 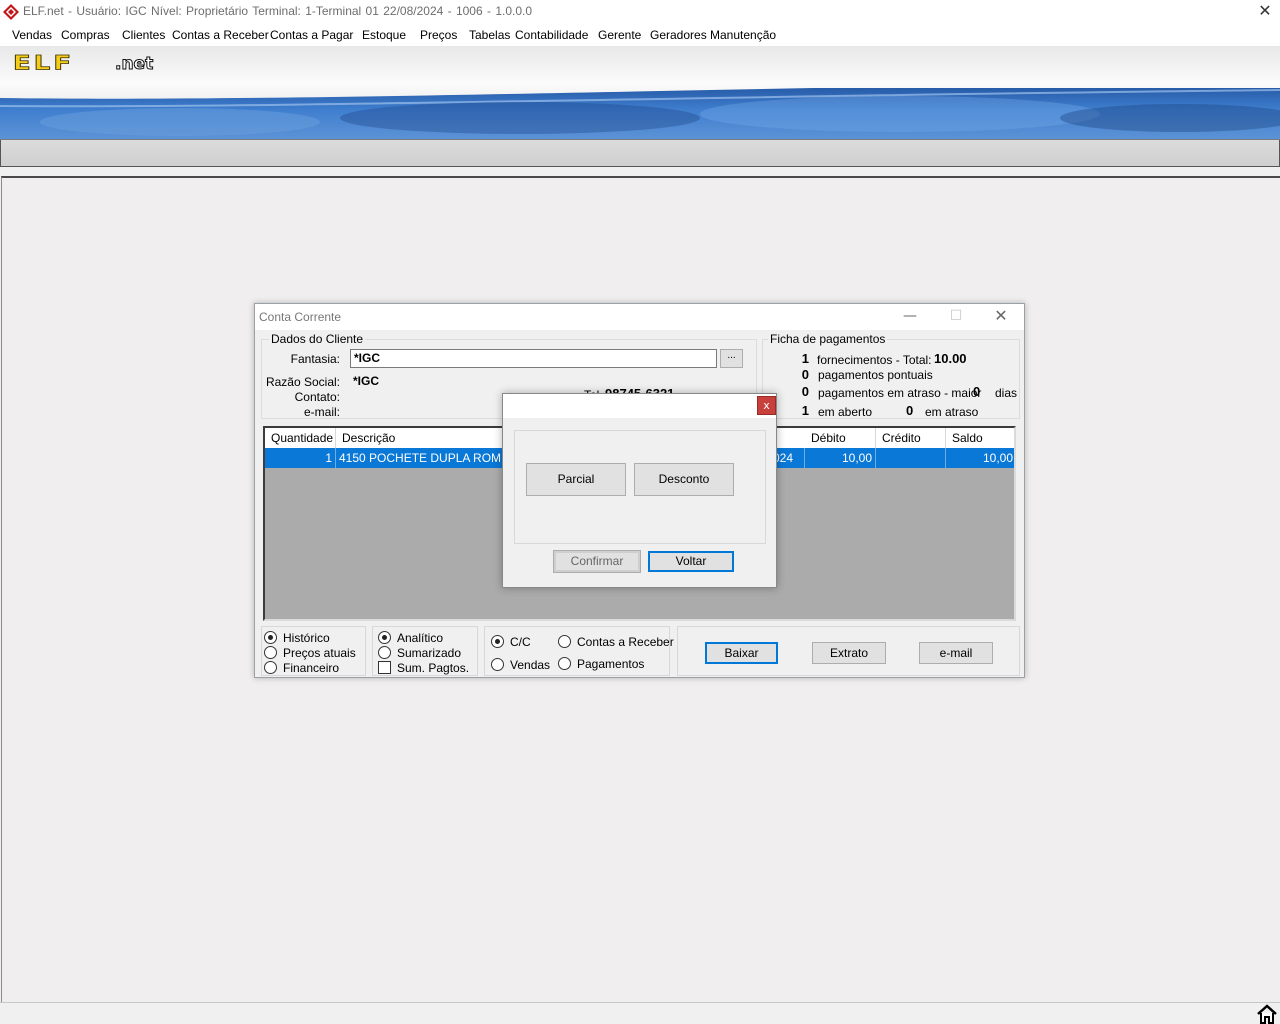 What do you see at coordinates (311, 668) in the screenshot?
I see `radio-label: Financeiro` at bounding box center [311, 668].